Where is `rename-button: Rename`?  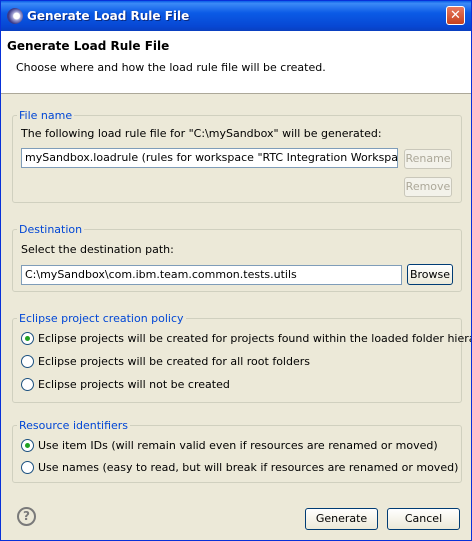
rename-button: Rename is located at coordinates (428, 159).